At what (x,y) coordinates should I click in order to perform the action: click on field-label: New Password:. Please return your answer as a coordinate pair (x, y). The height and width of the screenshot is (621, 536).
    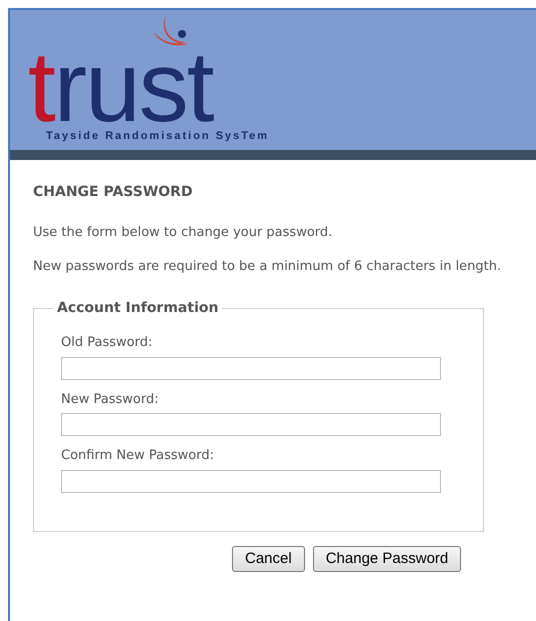
    Looking at the image, I should click on (110, 399).